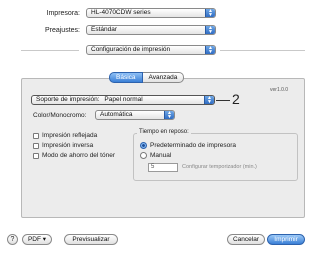  What do you see at coordinates (70, 135) in the screenshot?
I see `checkbox-label: Impresión reflejada` at bounding box center [70, 135].